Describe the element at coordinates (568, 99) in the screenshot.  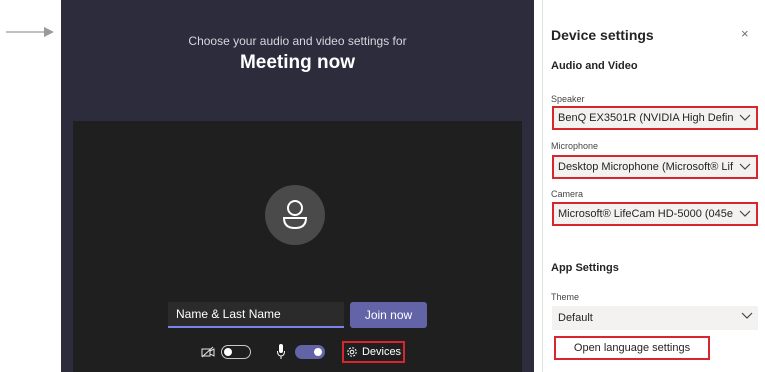
I see `speaker-label: Speaker` at that location.